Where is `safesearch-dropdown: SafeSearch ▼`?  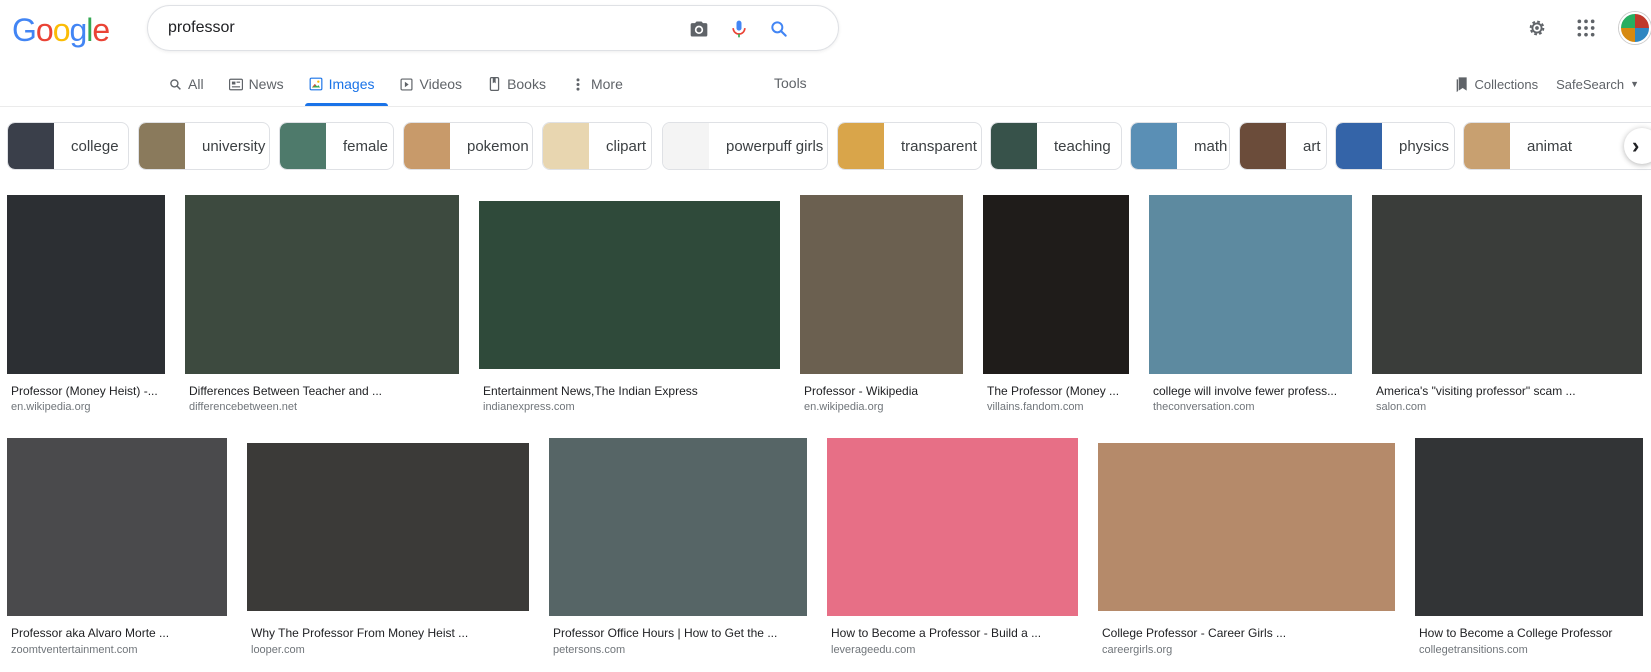
safesearch-dropdown: SafeSearch ▼ is located at coordinates (1597, 84).